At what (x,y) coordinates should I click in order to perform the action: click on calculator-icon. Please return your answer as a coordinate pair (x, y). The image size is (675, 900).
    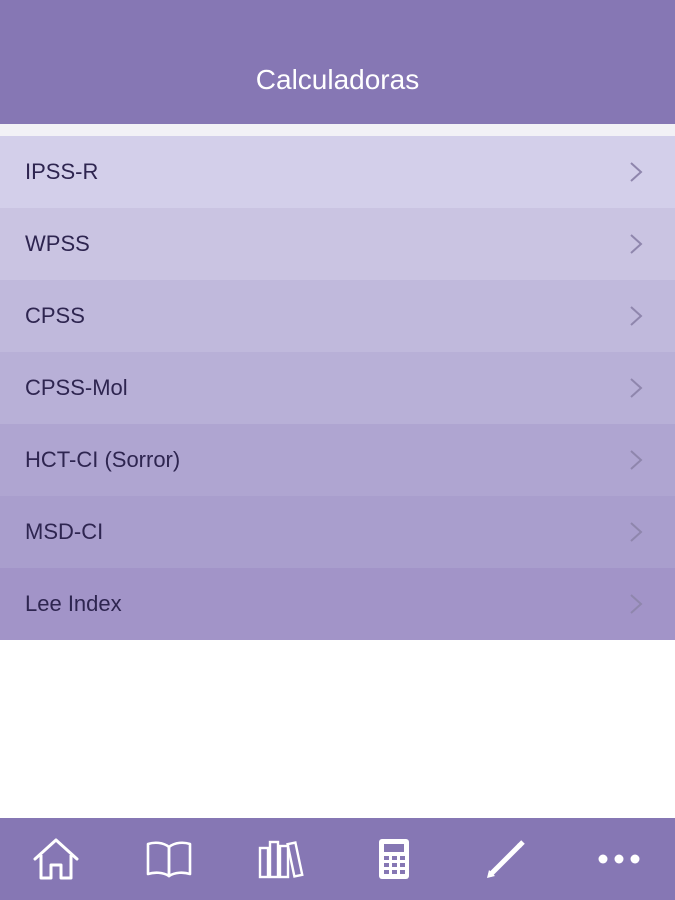
    Looking at the image, I should click on (393, 859).